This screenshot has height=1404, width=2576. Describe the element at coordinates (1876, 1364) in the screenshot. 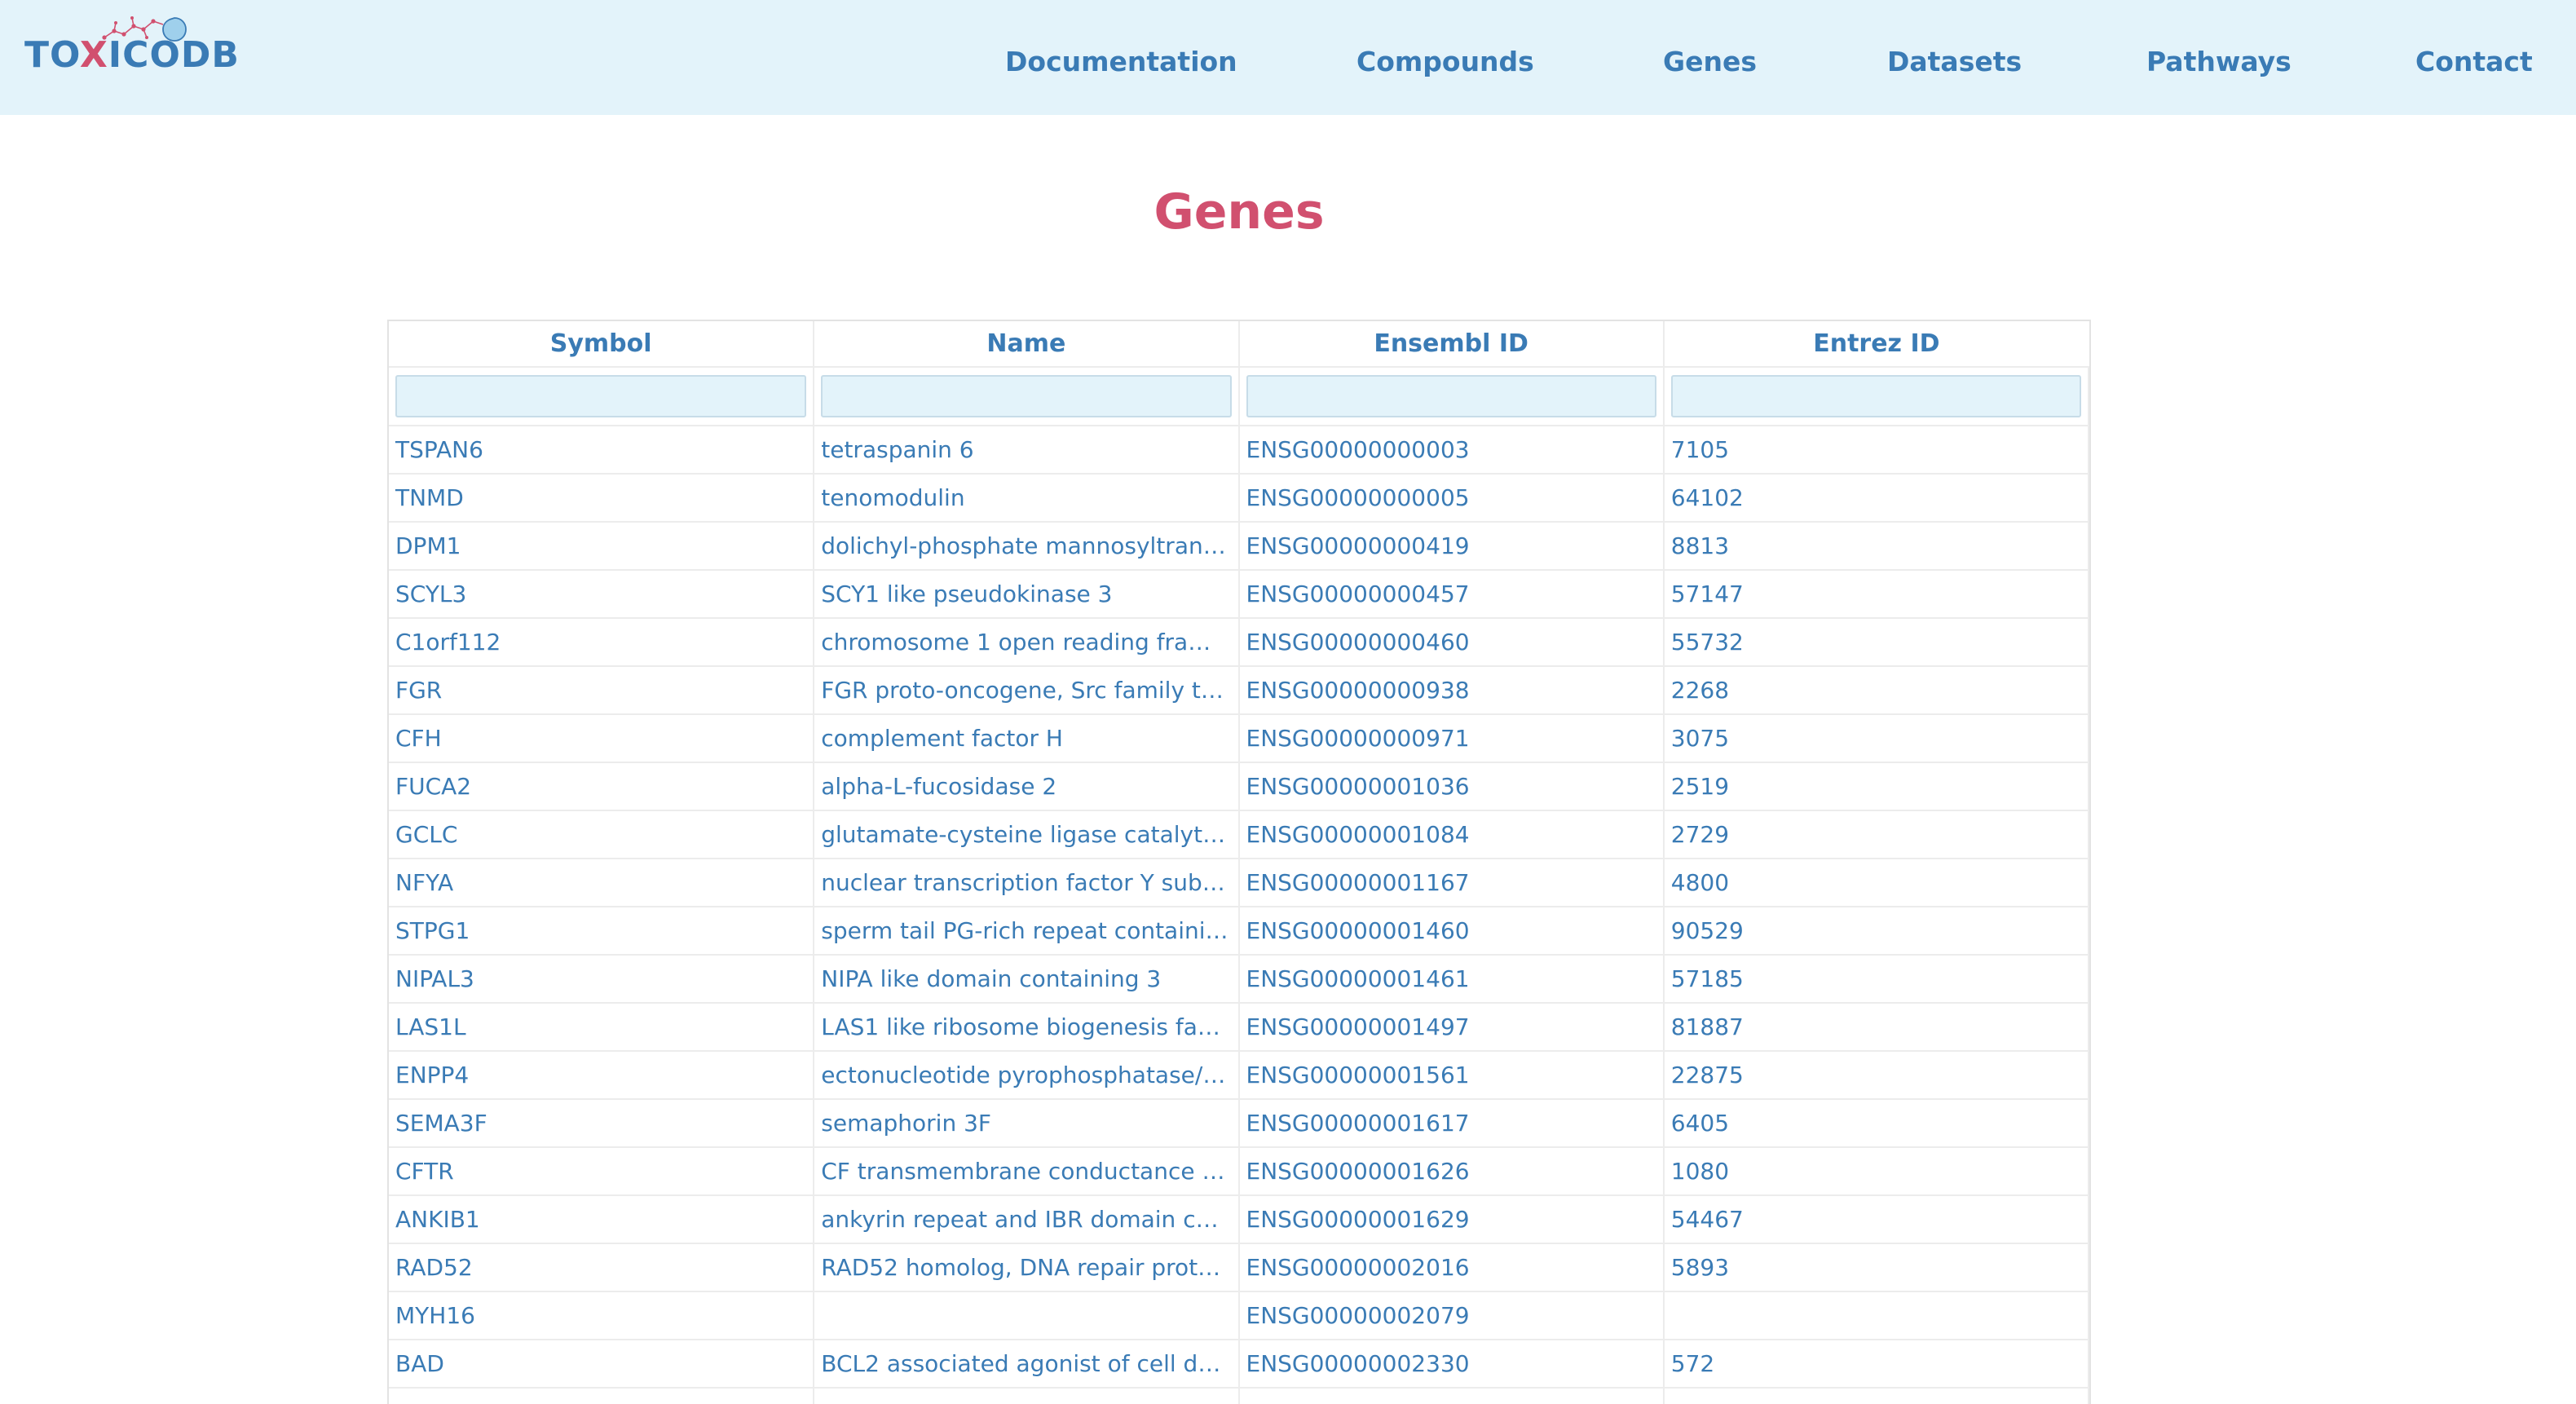

I see `entrez-id-cell: 572` at that location.